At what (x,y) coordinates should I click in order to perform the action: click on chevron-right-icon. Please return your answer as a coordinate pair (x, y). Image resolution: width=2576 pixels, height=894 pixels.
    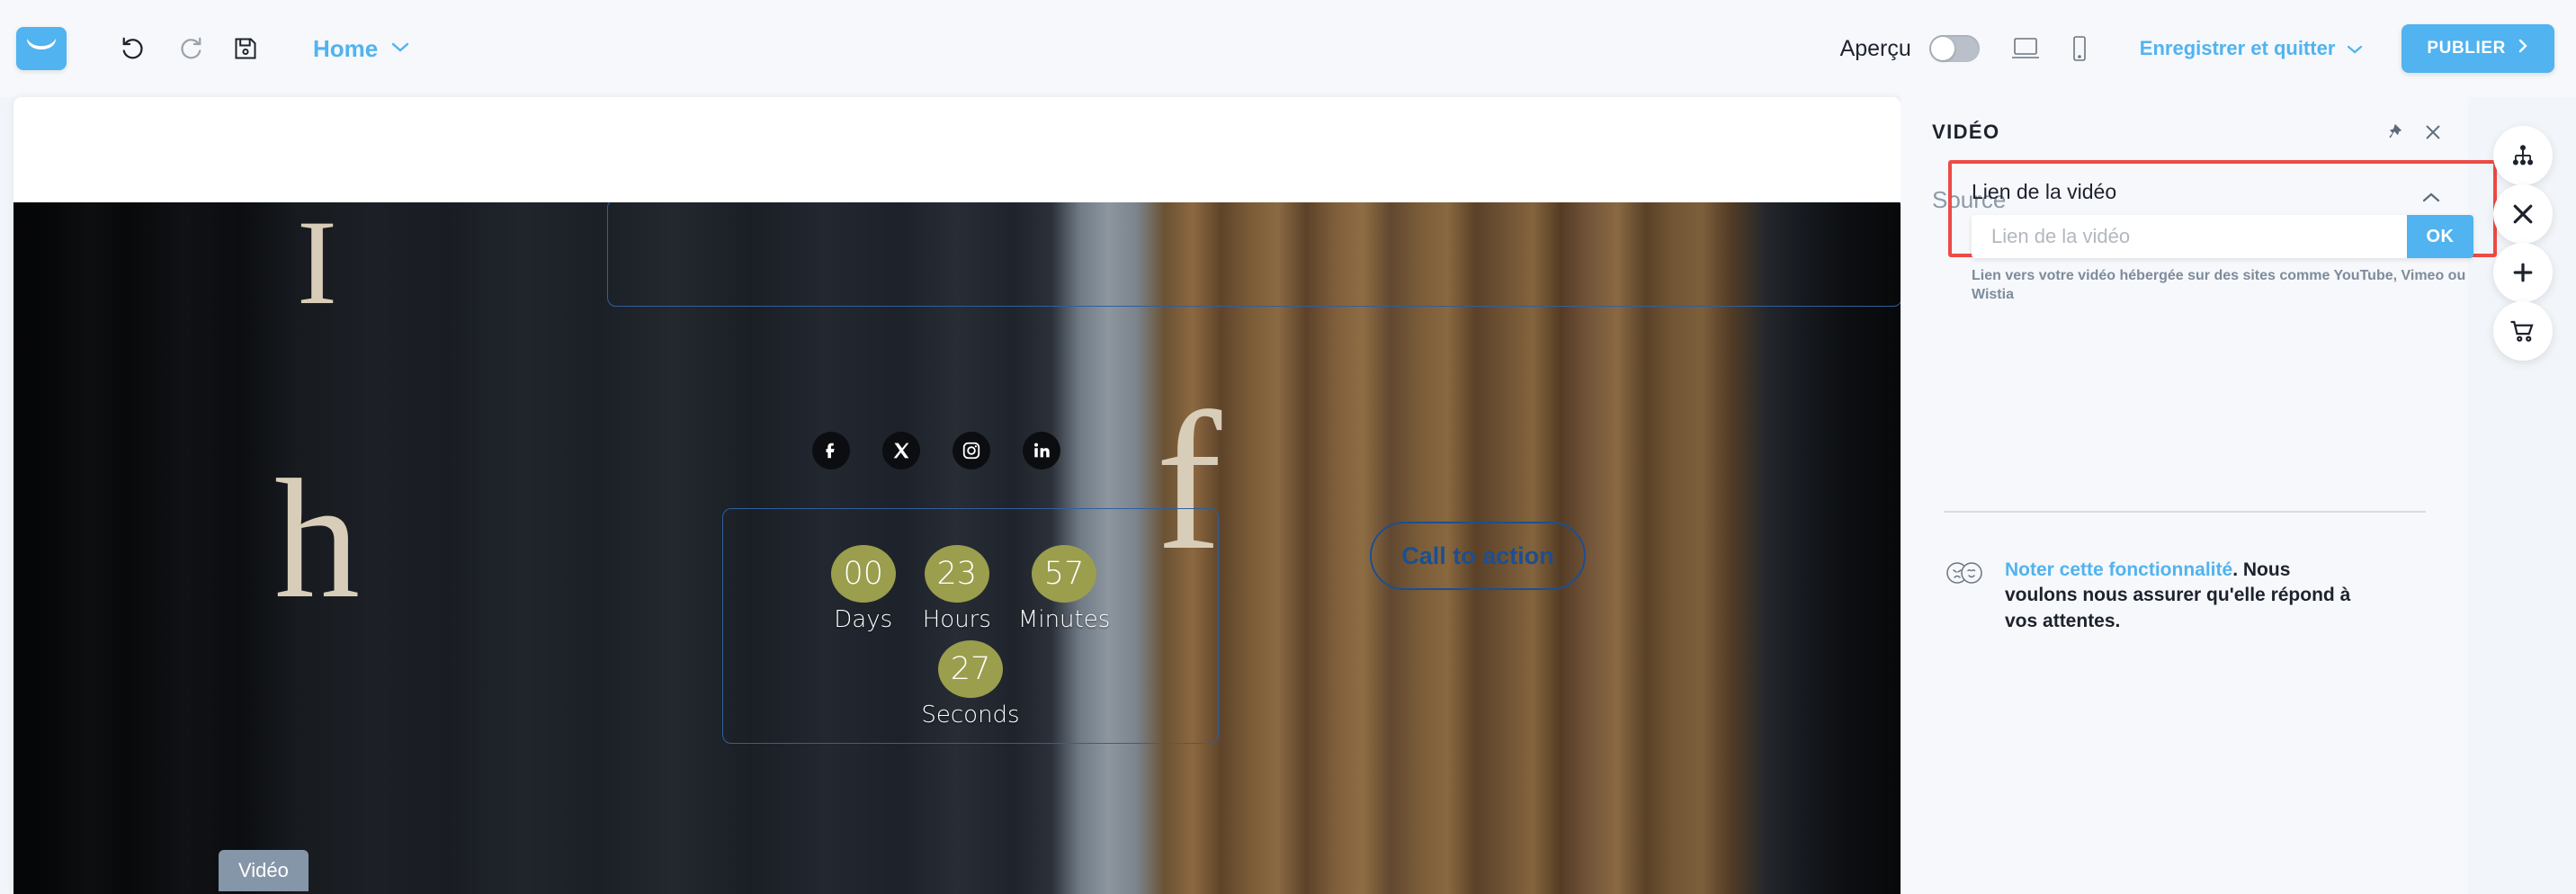
    Looking at the image, I should click on (2523, 48).